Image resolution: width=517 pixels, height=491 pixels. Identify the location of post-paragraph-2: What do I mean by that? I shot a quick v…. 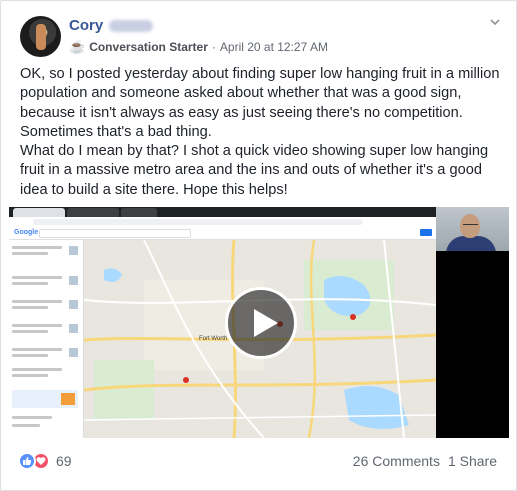
(254, 170).